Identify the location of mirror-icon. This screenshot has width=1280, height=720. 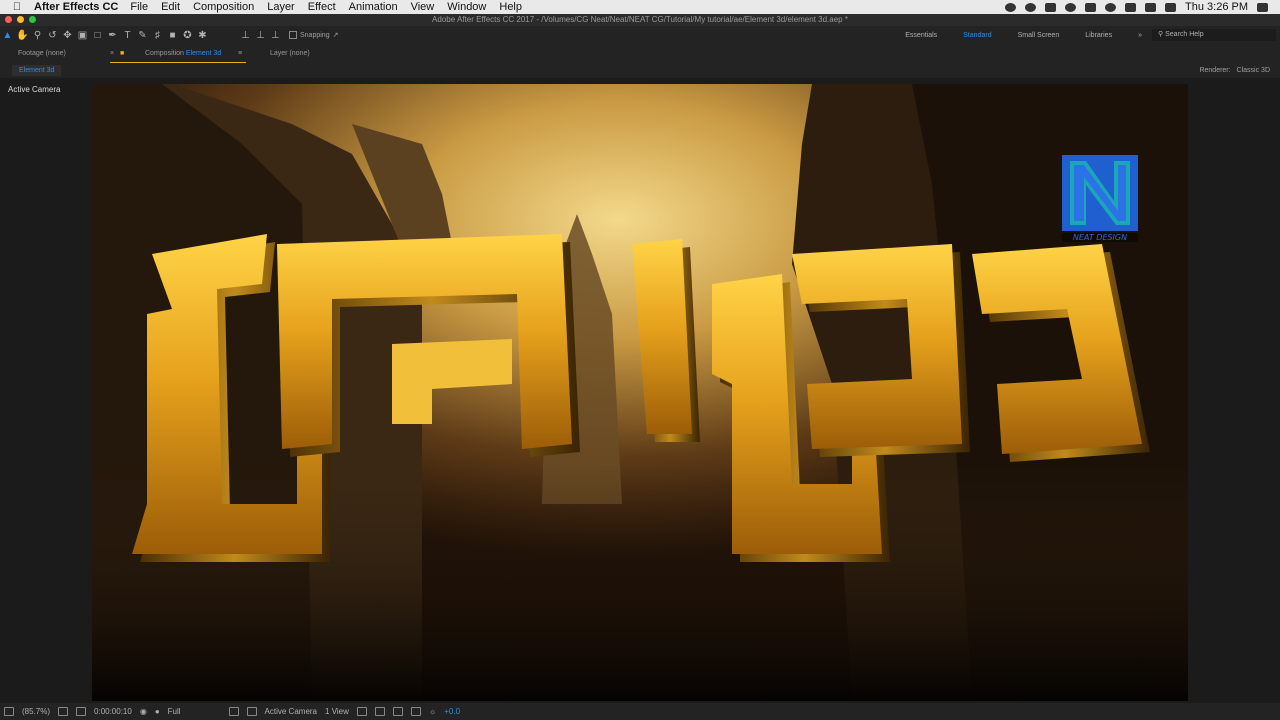
(1091, 7).